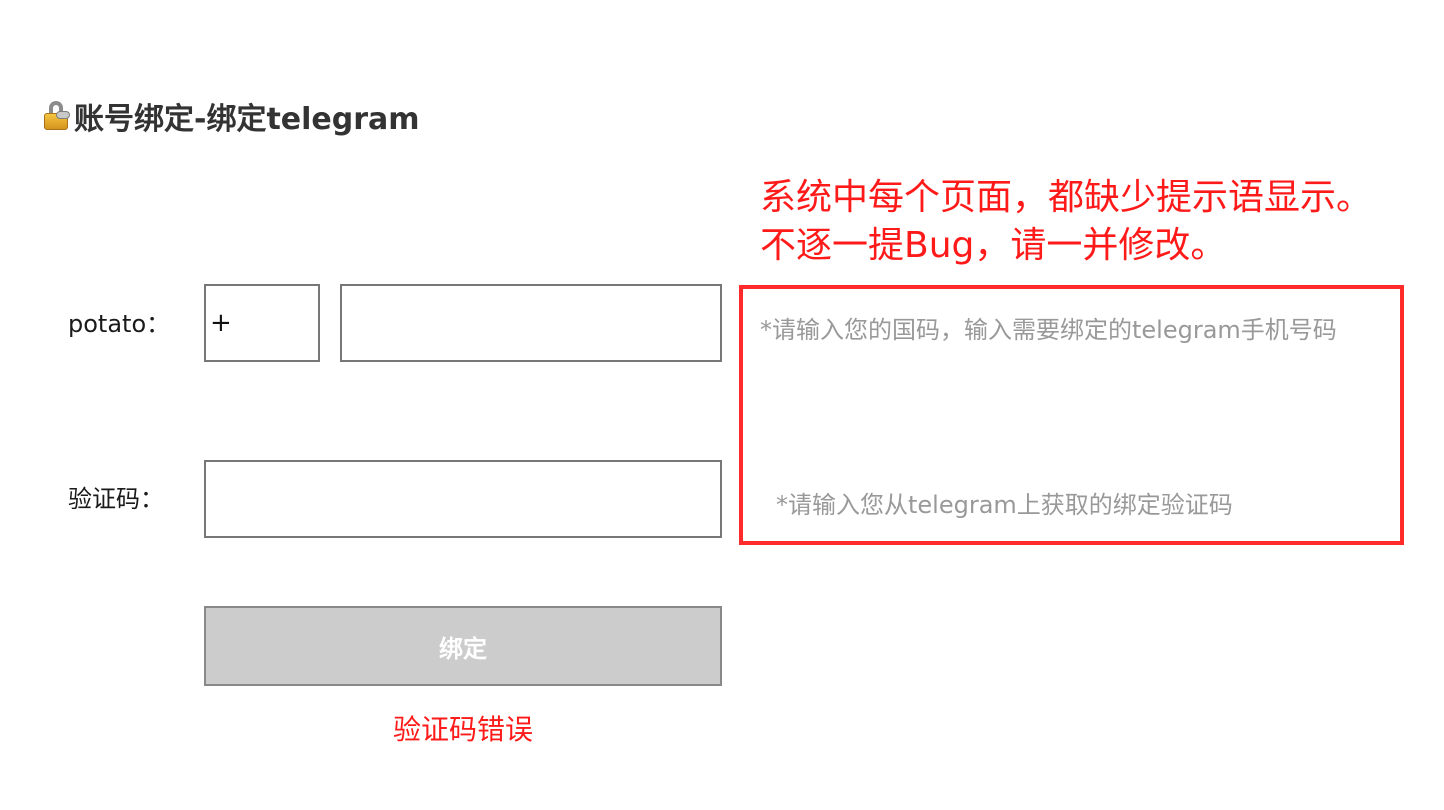 The image size is (1444, 810). Describe the element at coordinates (463, 499) in the screenshot. I see `verification-code-input` at that location.